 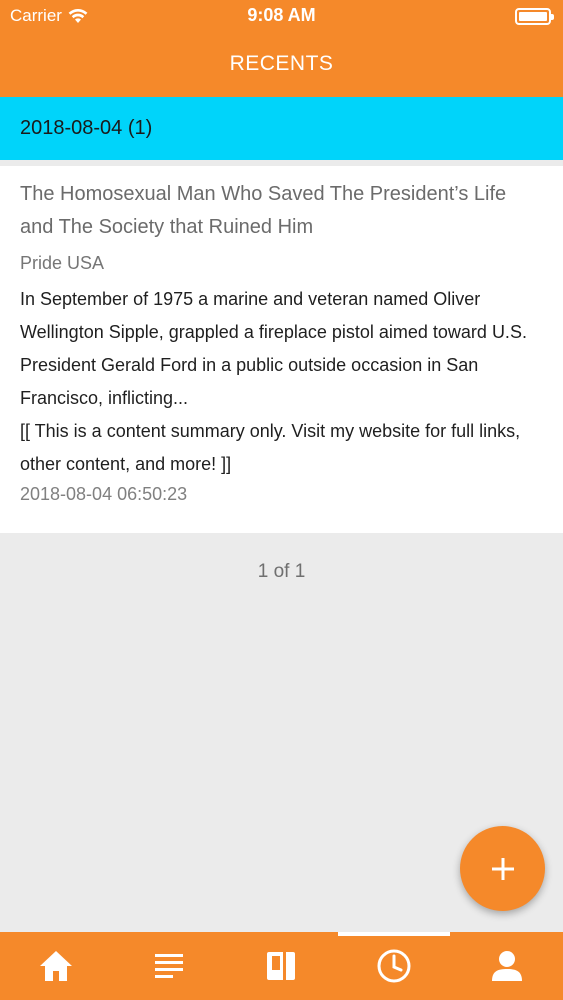 I want to click on book-icon, so click(x=281, y=966).